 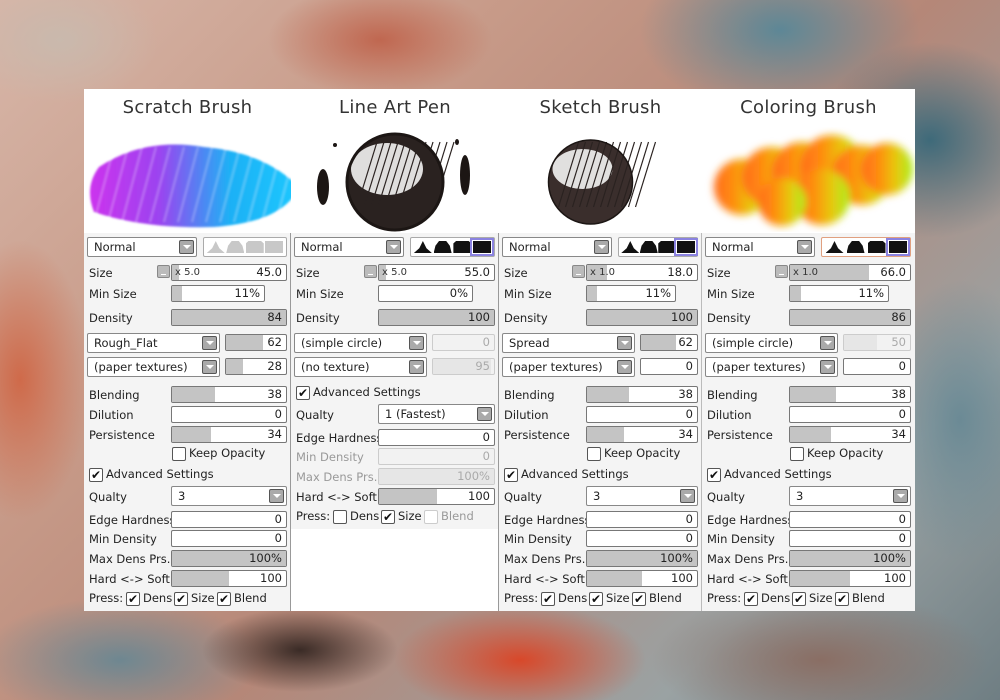 I want to click on texture-strength: 28, so click(x=256, y=366).